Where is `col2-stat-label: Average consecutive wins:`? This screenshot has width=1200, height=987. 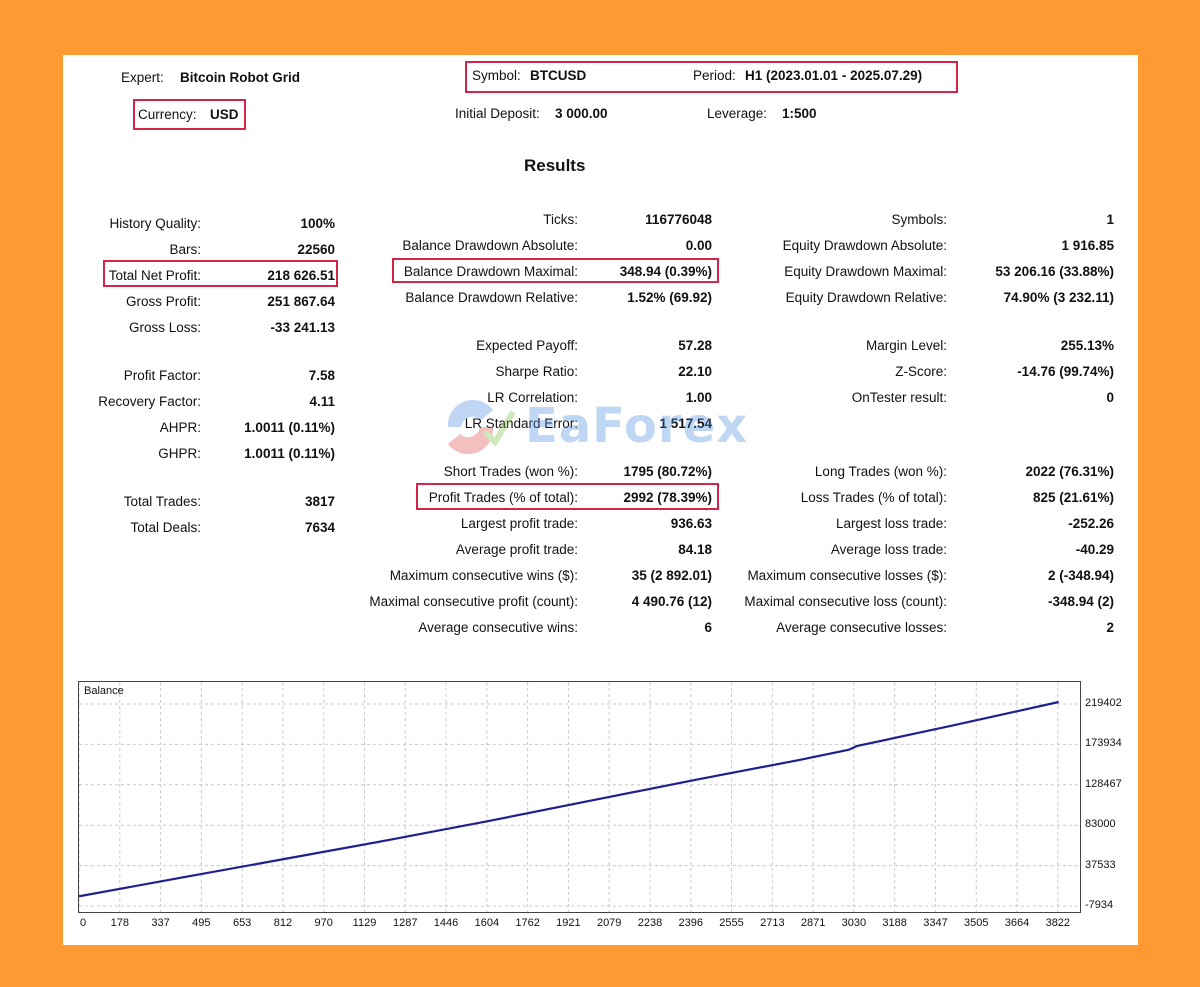 col2-stat-label: Average consecutive wins: is located at coordinates (498, 627).